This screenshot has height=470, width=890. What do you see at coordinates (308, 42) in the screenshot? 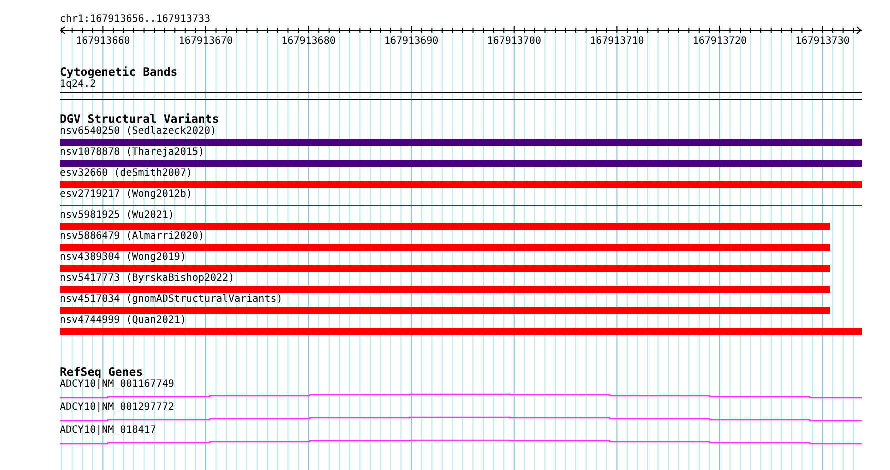
I see `tick-label: 167913680` at bounding box center [308, 42].